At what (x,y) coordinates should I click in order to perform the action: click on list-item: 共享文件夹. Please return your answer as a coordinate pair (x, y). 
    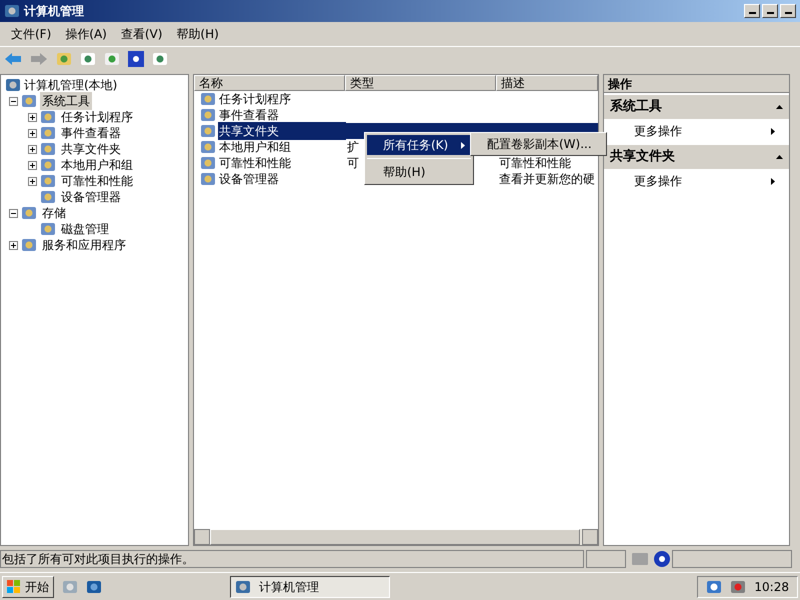
    Looking at the image, I should click on (282, 131).